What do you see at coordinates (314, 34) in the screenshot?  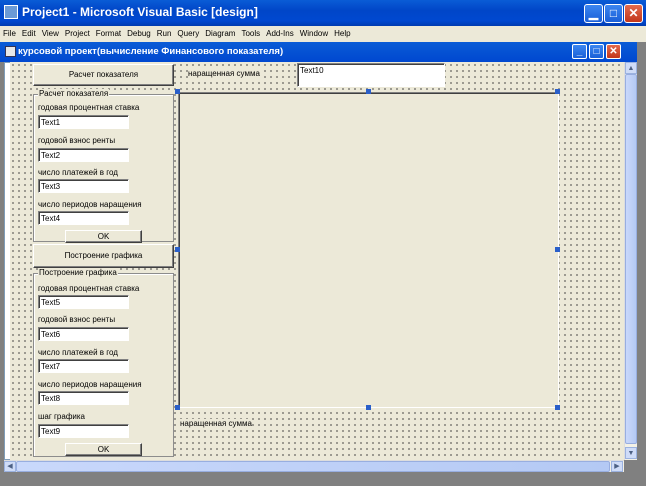 I see `menu-window: Window` at bounding box center [314, 34].